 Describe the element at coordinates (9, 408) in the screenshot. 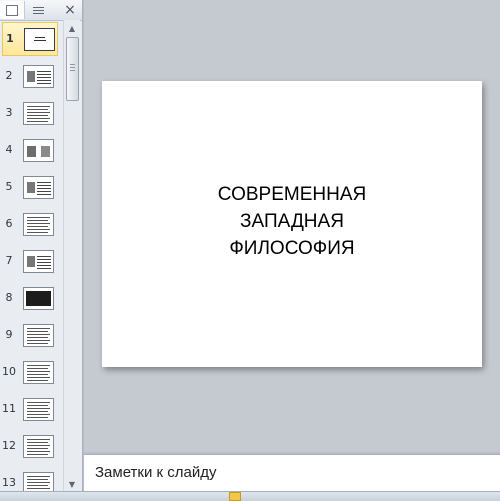

I see `thumbnail-number: 11` at that location.